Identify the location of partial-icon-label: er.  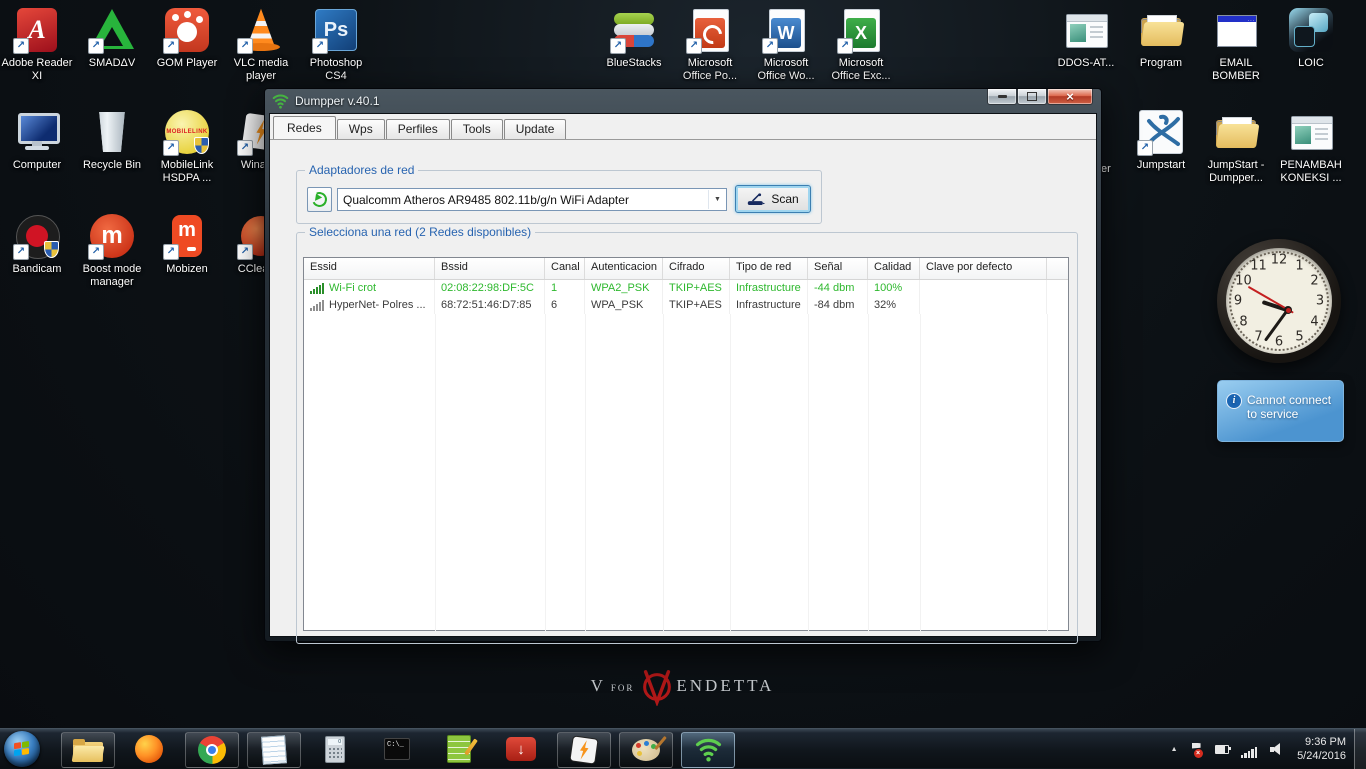
(1106, 169).